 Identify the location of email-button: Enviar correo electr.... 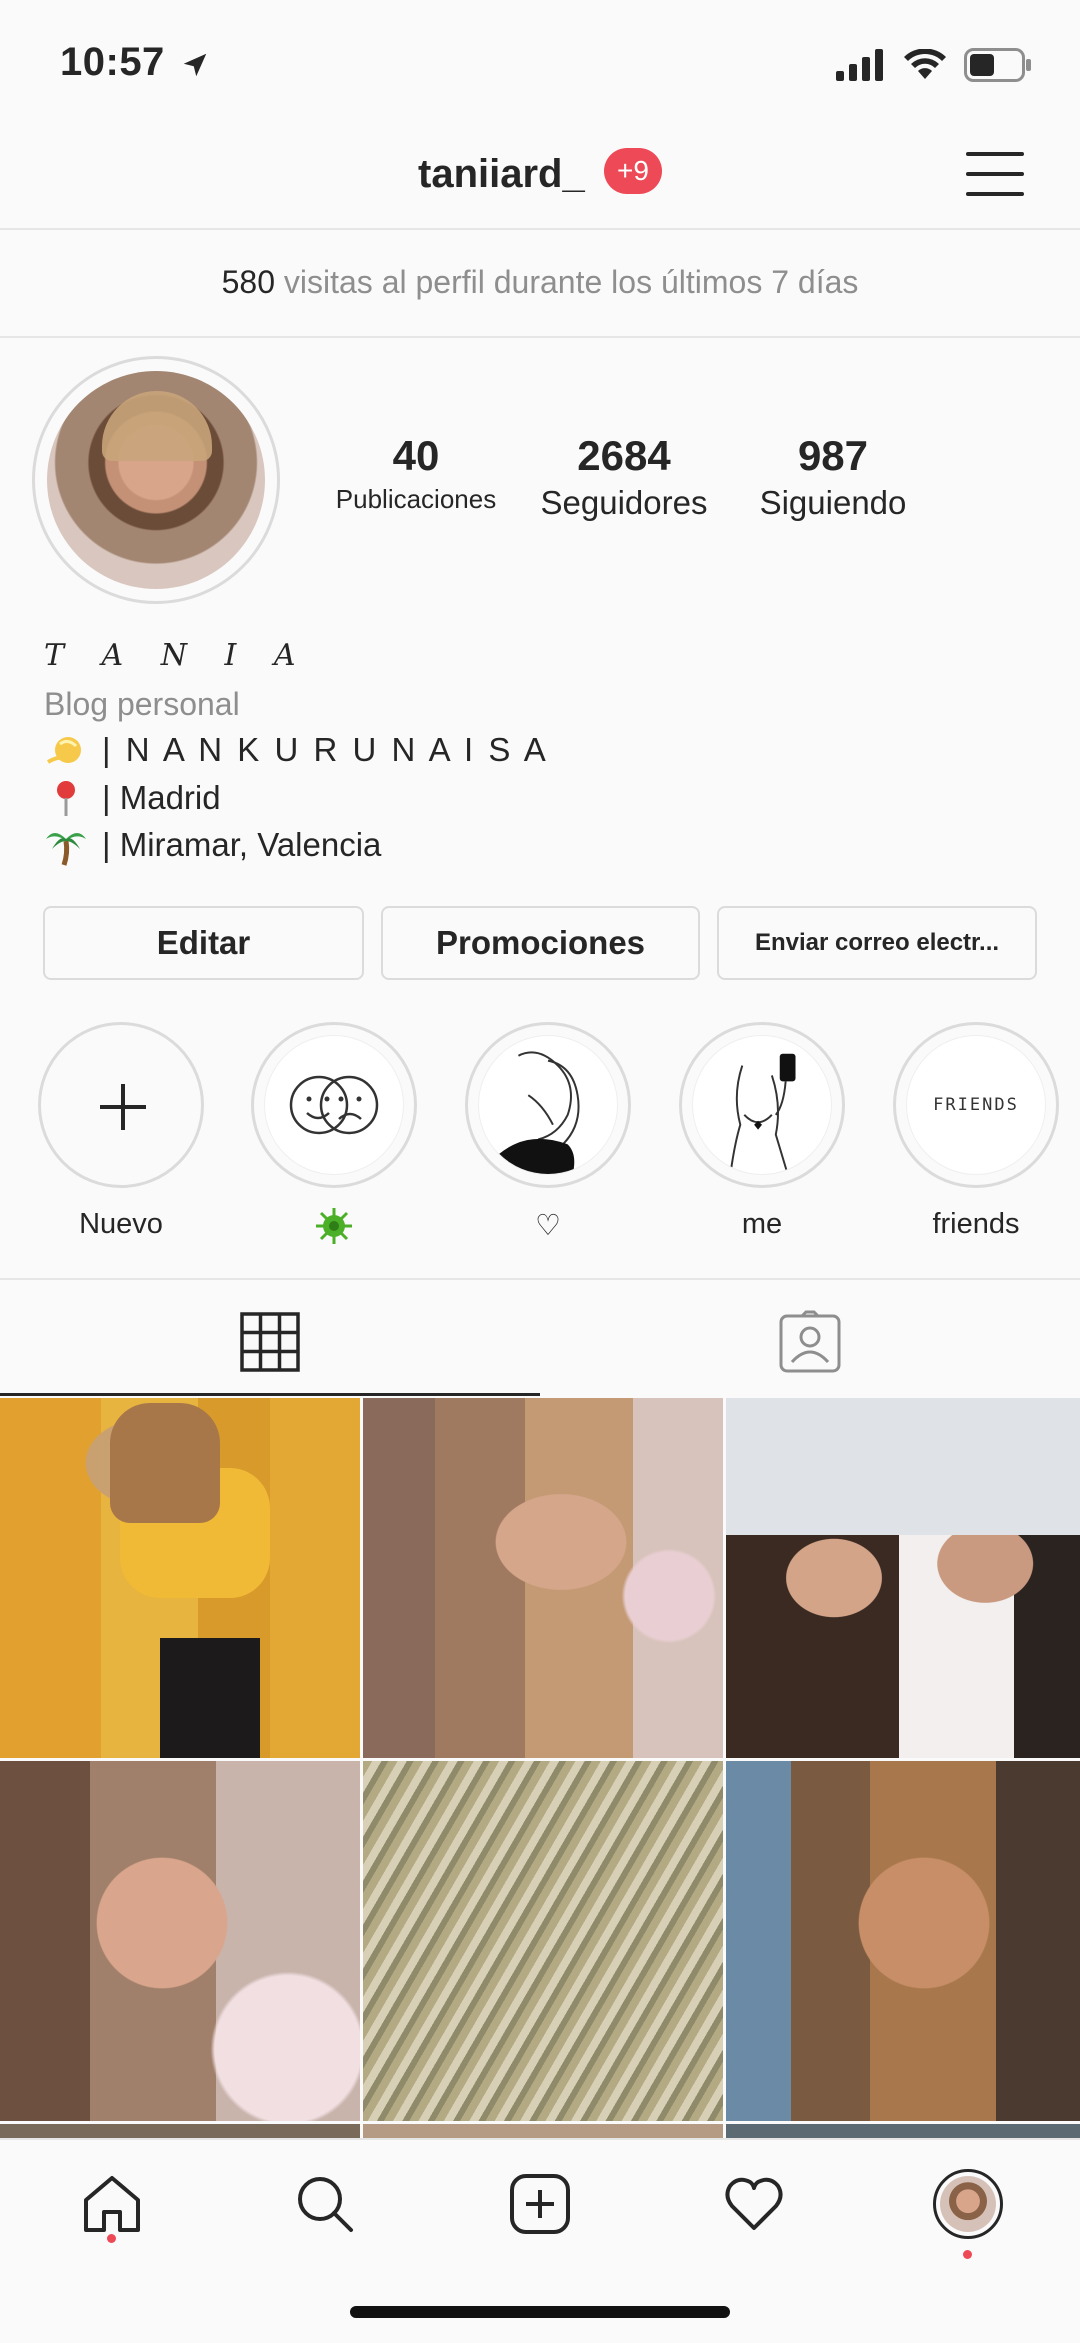
(877, 943).